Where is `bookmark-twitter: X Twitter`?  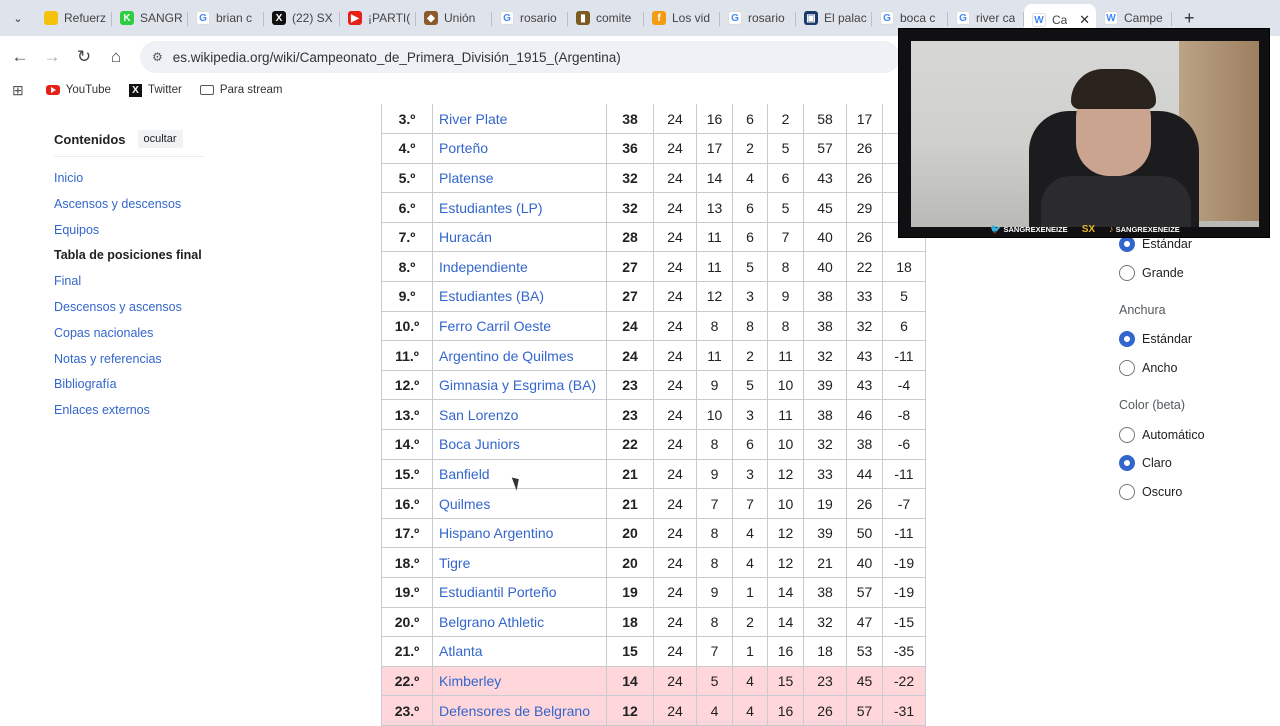 bookmark-twitter: X Twitter is located at coordinates (155, 90).